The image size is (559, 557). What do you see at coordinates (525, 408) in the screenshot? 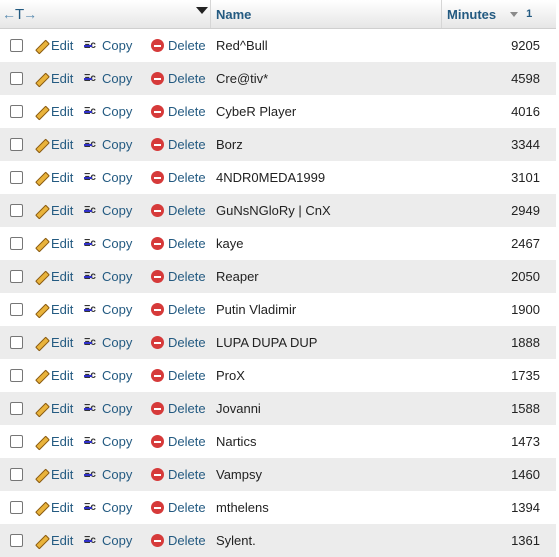
I see `cell-minutes: 1588` at bounding box center [525, 408].